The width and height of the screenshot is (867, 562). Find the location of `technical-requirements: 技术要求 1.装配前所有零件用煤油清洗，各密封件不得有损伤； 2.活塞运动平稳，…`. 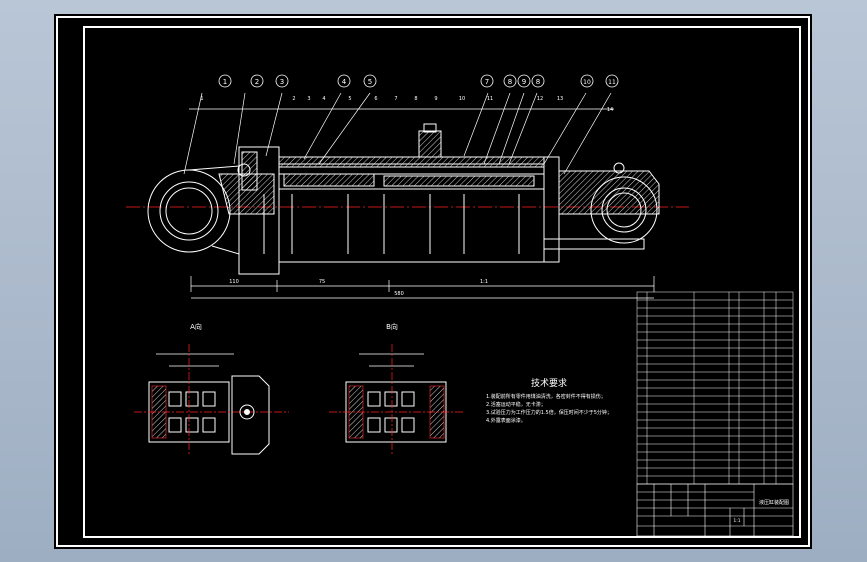

technical-requirements: 技术要求 1.装配前所有零件用煤油清洗，各密封件不得有损伤； 2.活塞运动平稳，… is located at coordinates (549, 400).